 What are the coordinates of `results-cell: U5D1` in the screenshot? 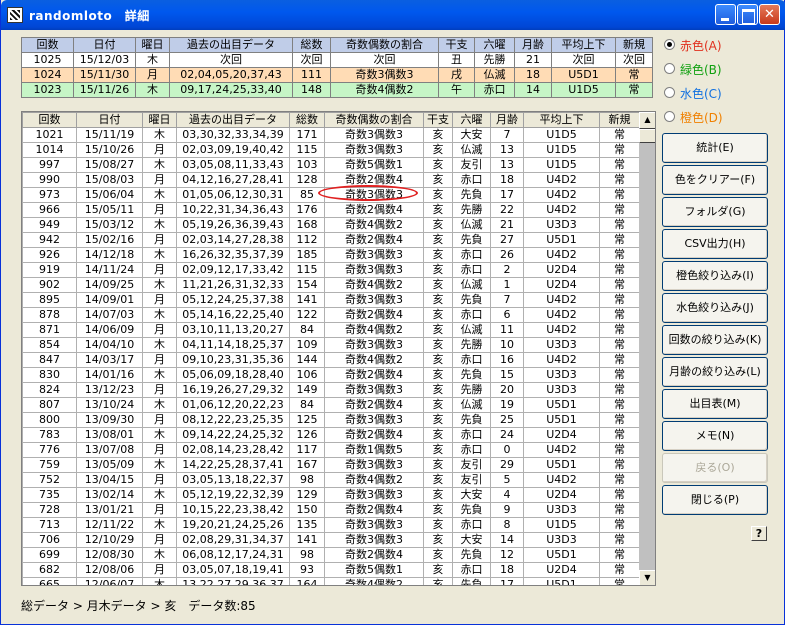 It's located at (561, 555).